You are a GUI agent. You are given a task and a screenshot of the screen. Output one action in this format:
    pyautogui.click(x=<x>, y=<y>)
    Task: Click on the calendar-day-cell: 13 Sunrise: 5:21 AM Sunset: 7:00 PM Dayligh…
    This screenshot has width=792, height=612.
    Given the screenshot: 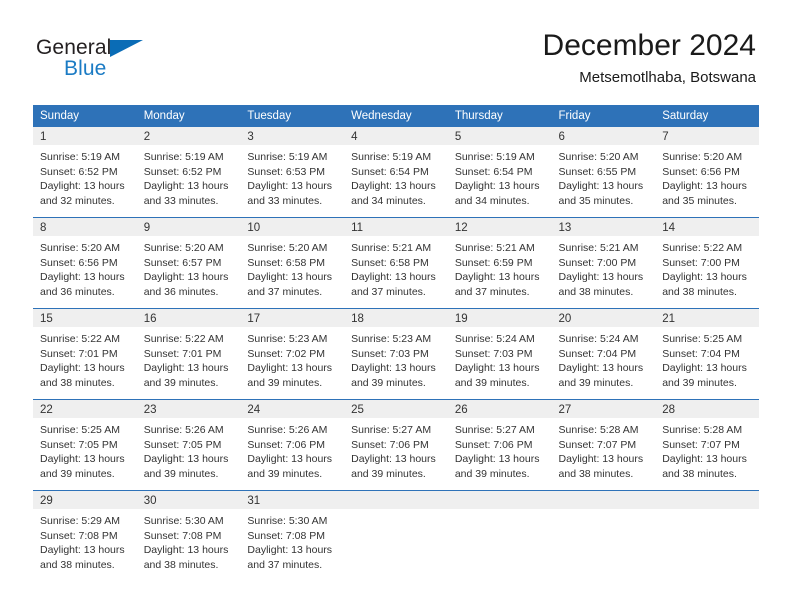 What is the action you would take?
    pyautogui.click(x=603, y=263)
    